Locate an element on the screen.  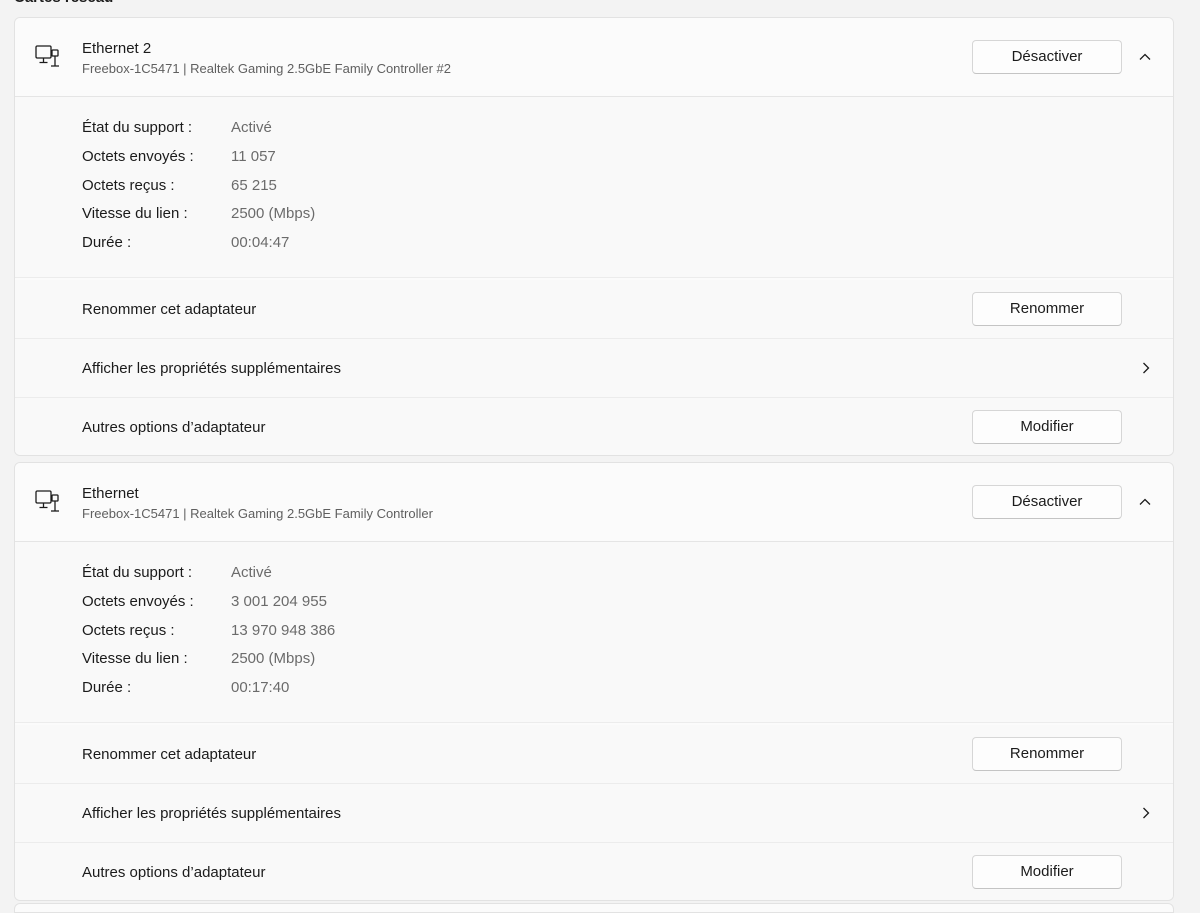
adapter-name: Ethernet is located at coordinates (110, 493).